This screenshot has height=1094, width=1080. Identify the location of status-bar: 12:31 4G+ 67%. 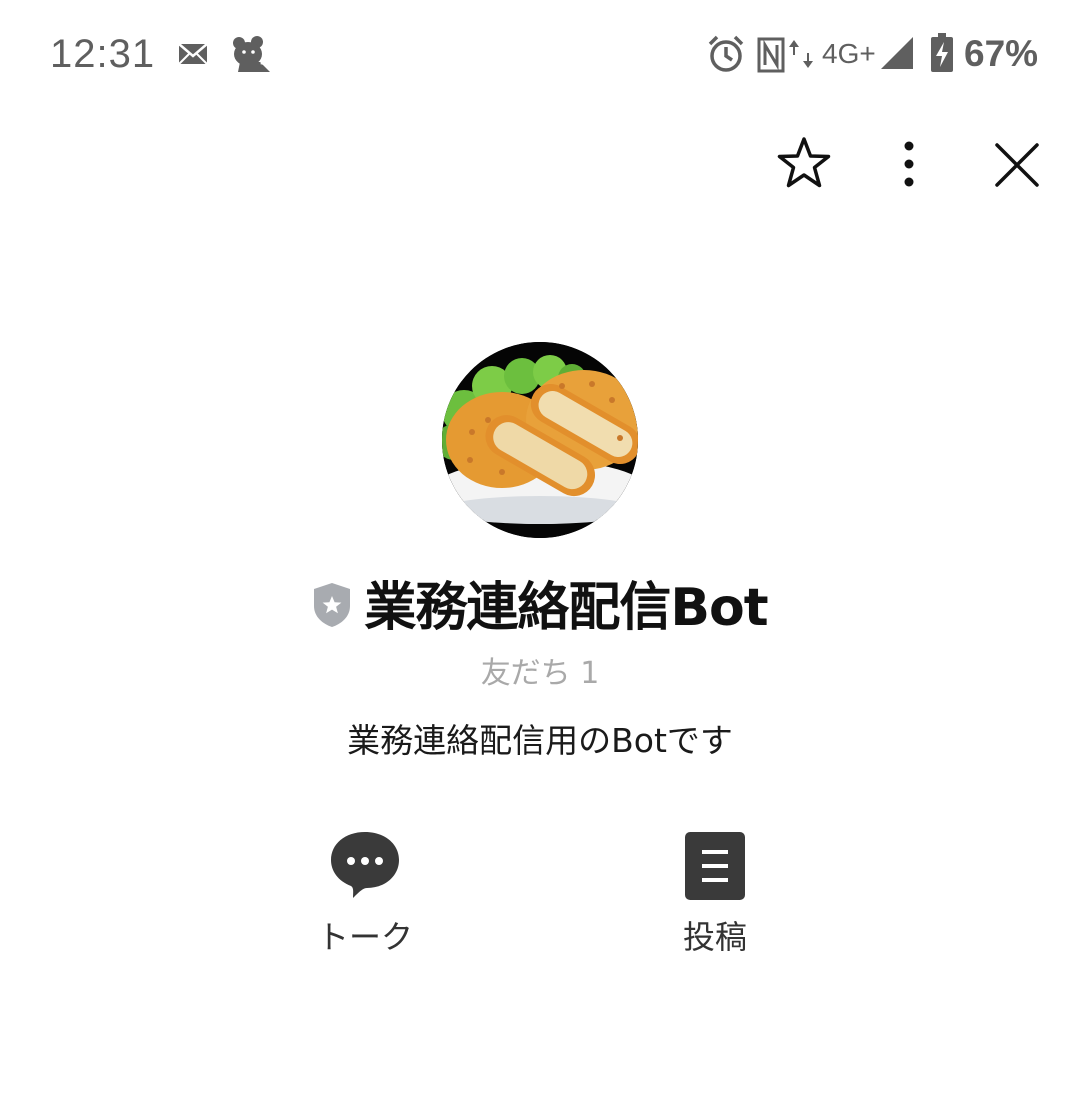
(540, 55).